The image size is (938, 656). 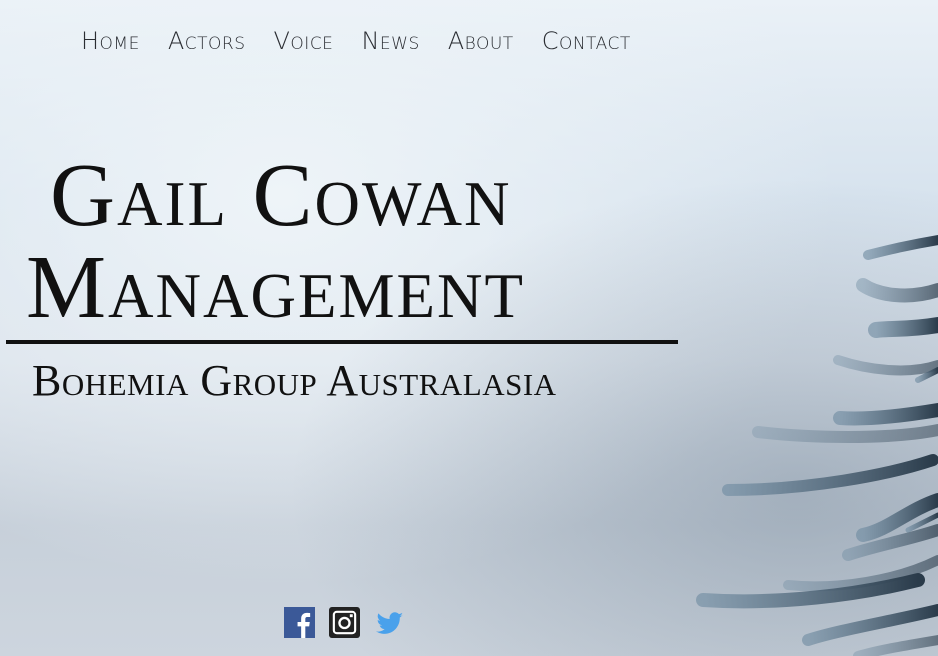 I want to click on twitter-icon, so click(x=389, y=622).